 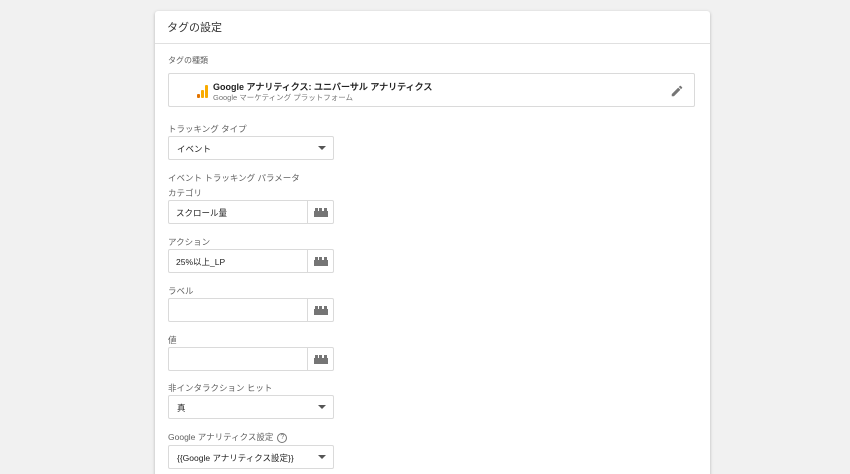 What do you see at coordinates (432, 27) in the screenshot?
I see `card-title: タグの設定` at bounding box center [432, 27].